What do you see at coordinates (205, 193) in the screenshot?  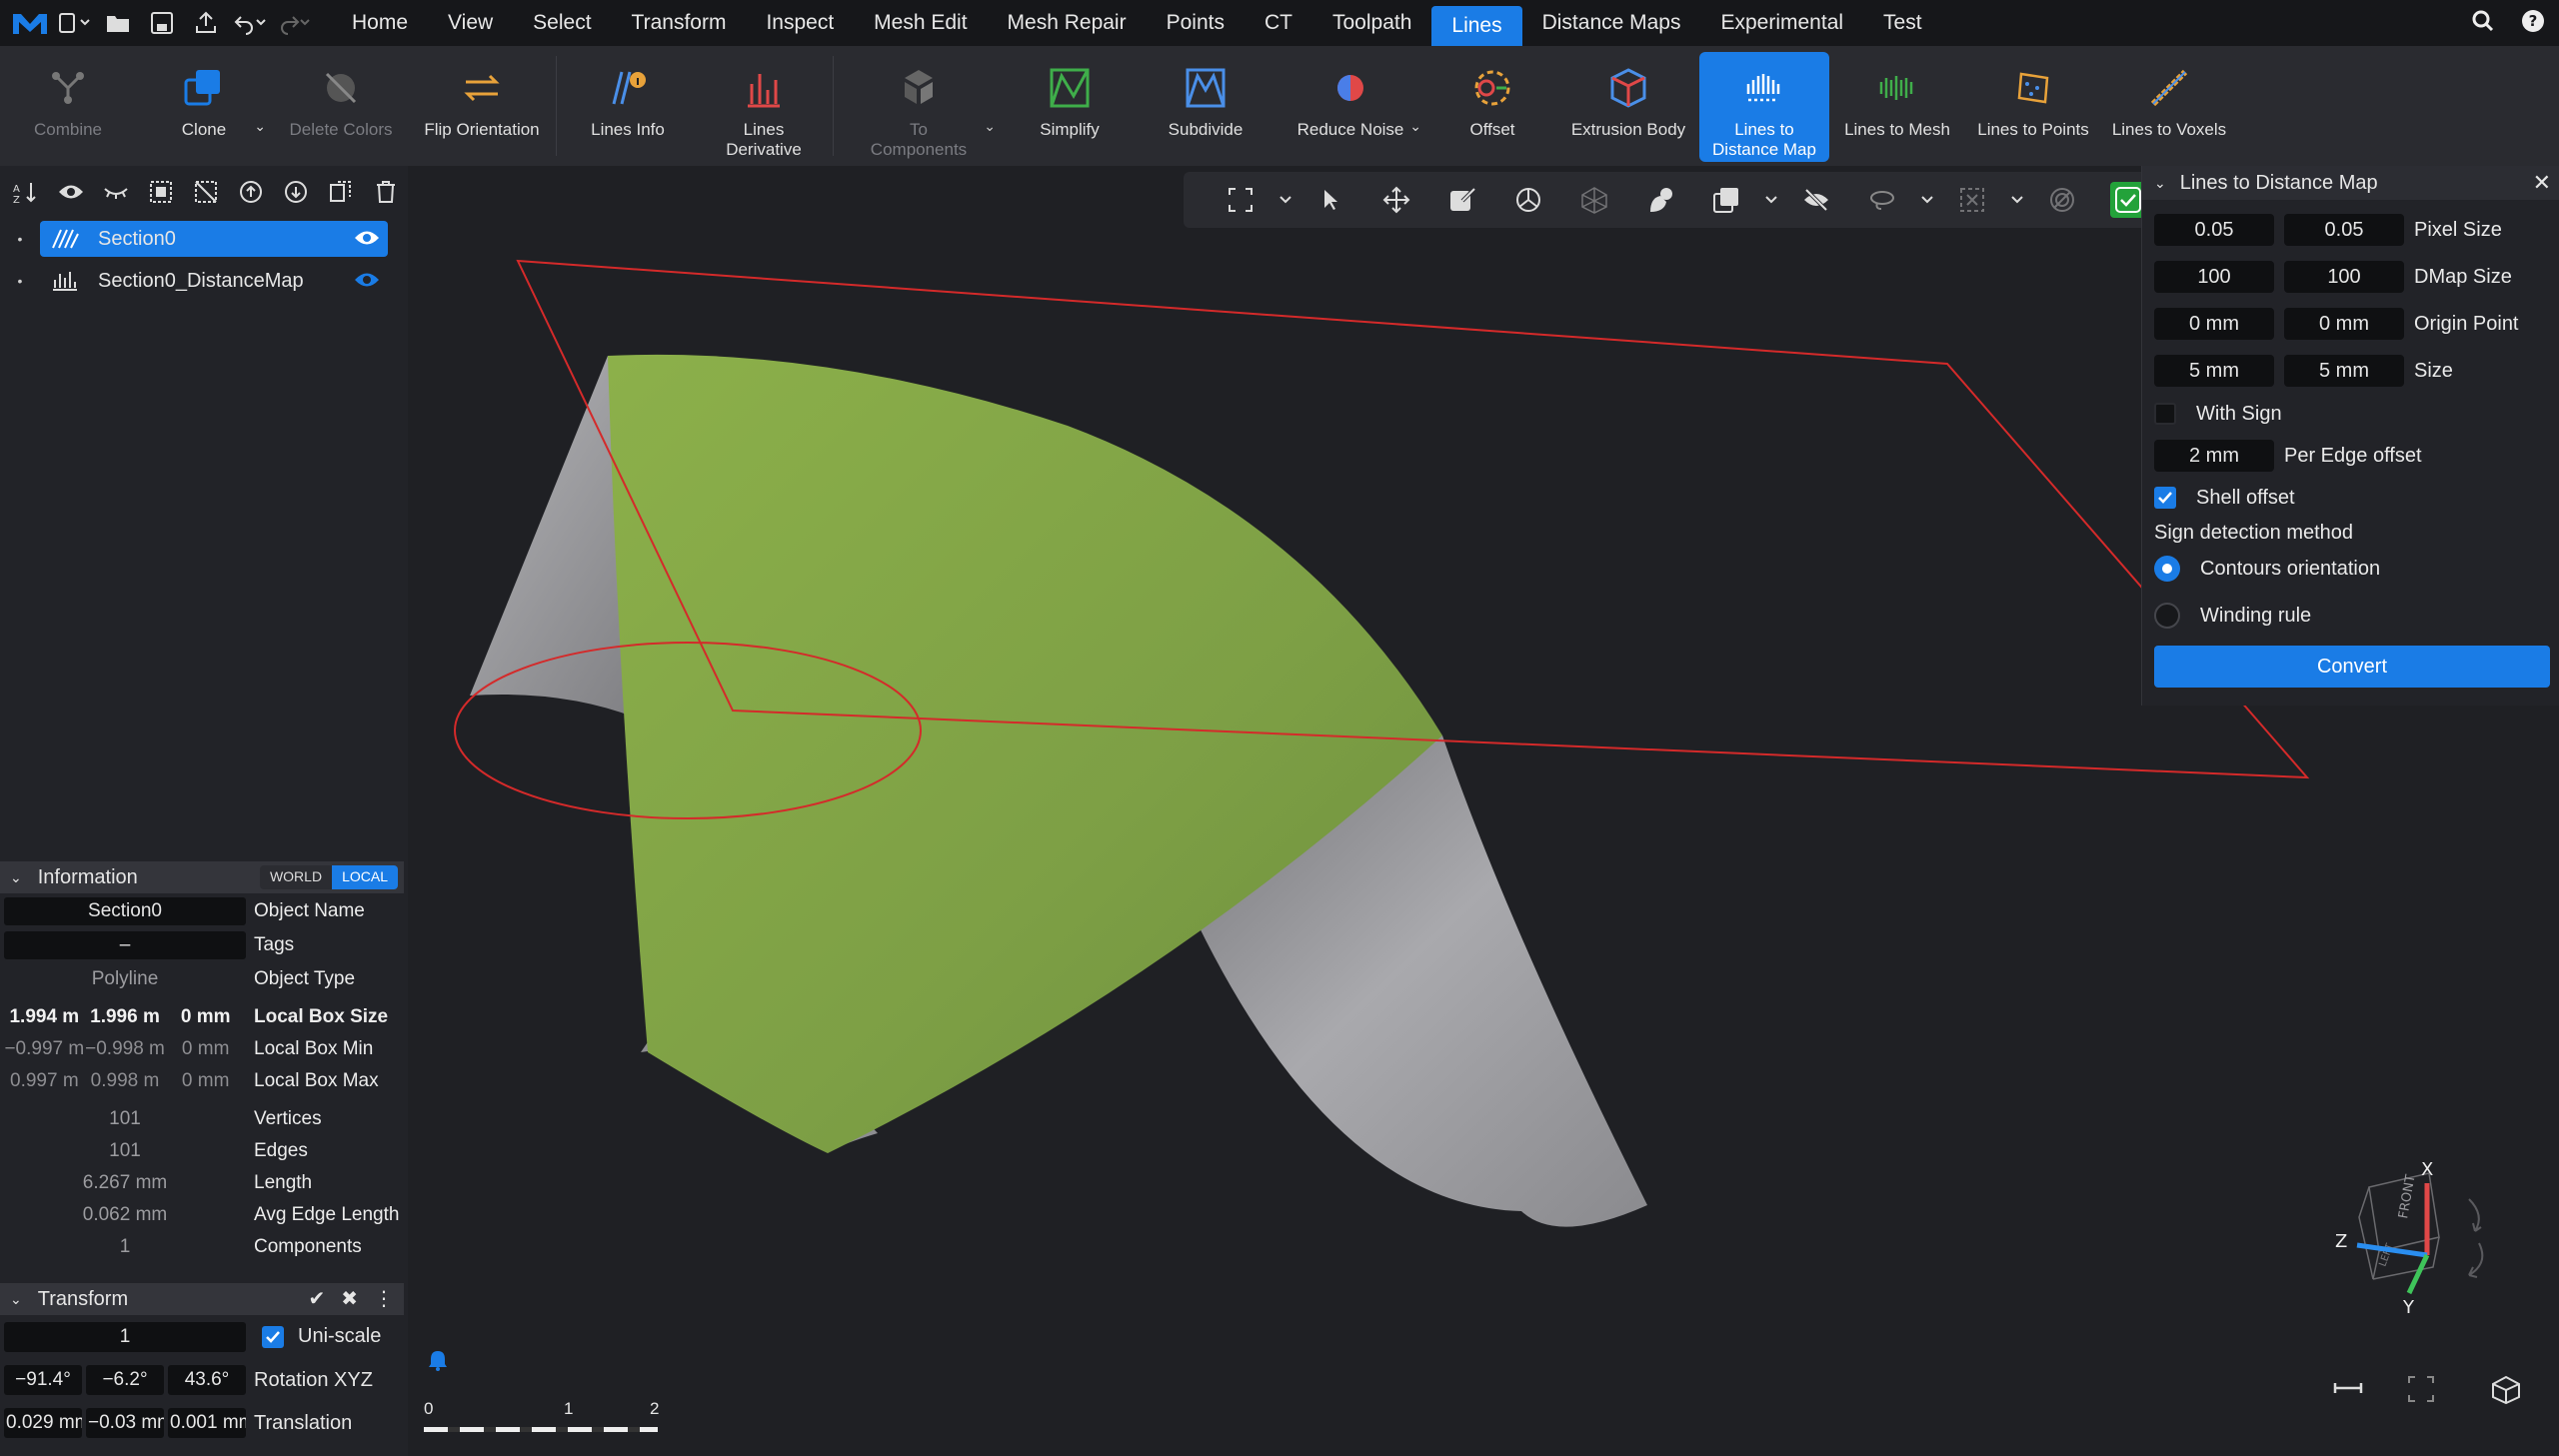 I see `deselect-icon` at bounding box center [205, 193].